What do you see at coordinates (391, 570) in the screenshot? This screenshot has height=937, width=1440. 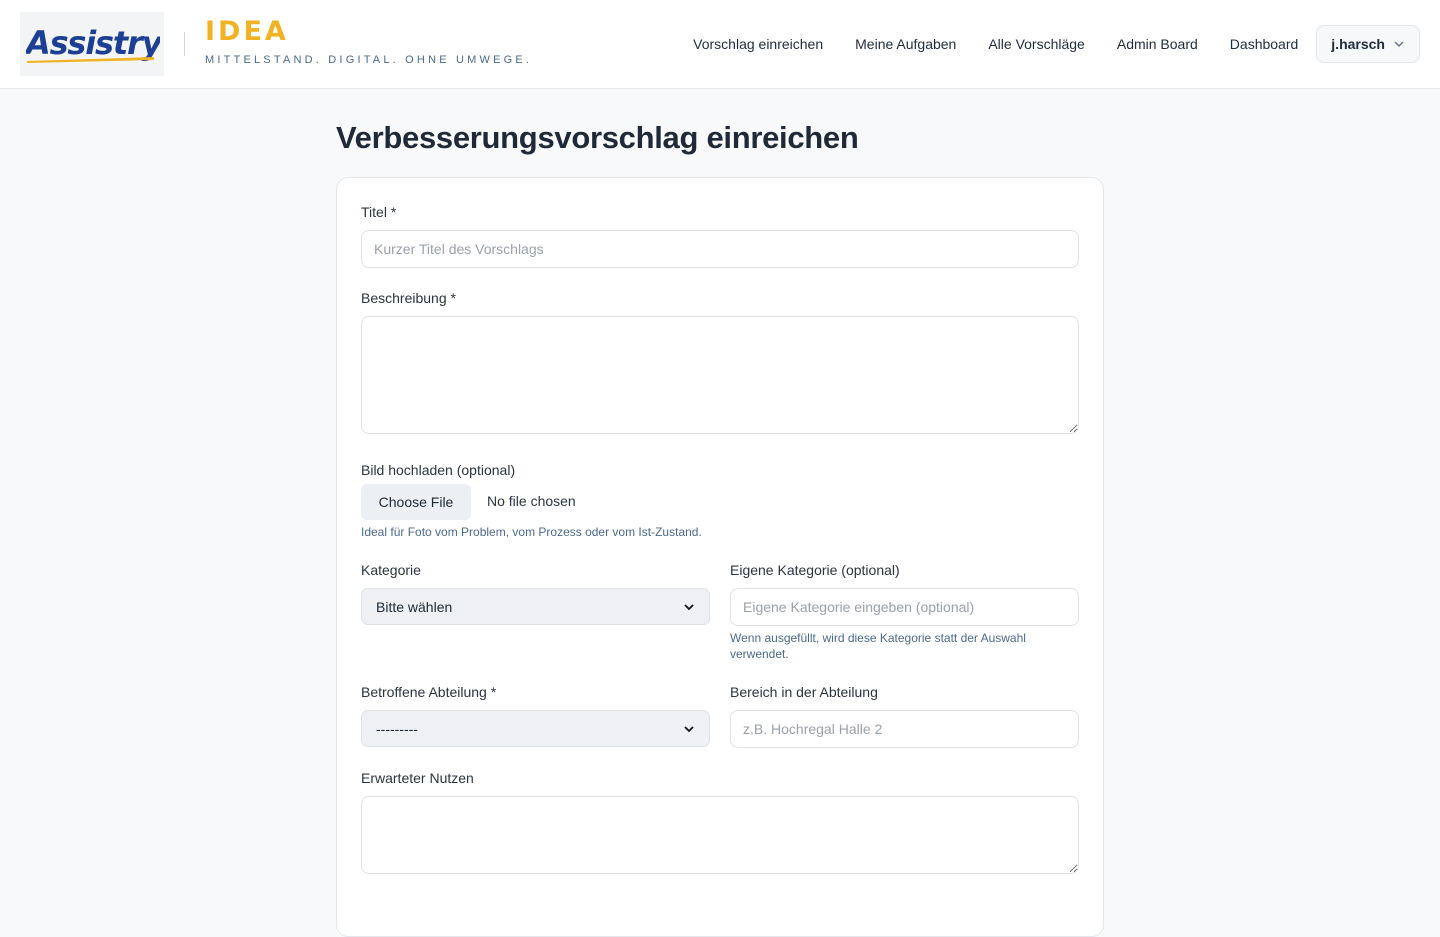 I see `kategorie-label: Kategorie` at bounding box center [391, 570].